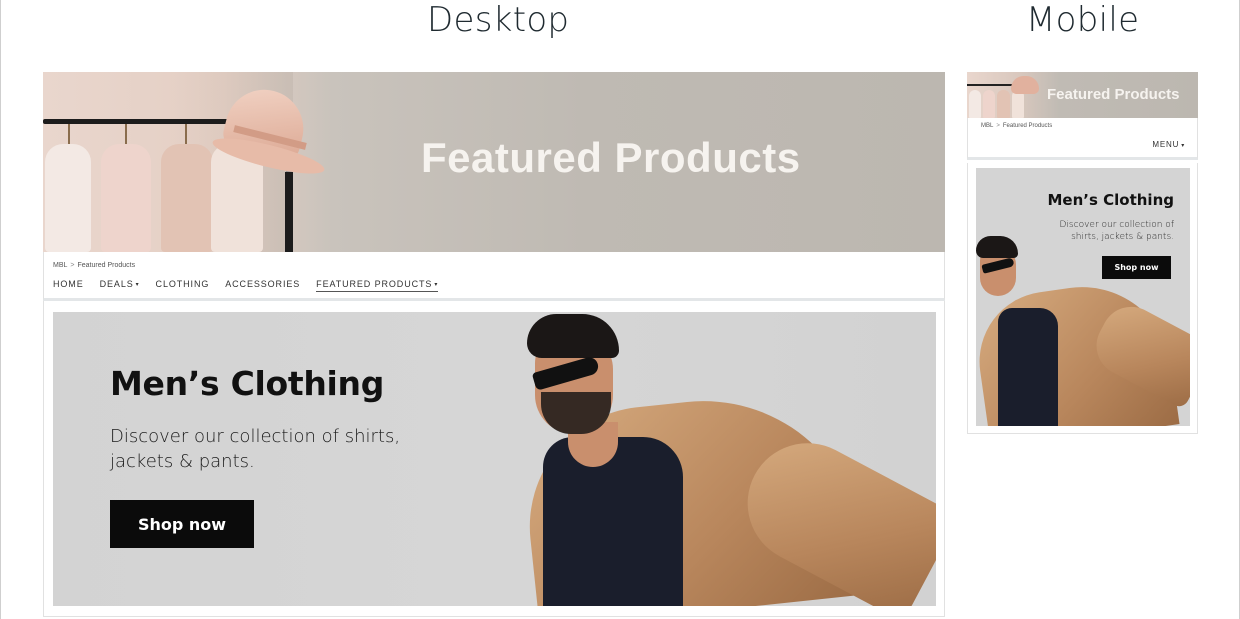 This screenshot has width=1240, height=619. Describe the element at coordinates (187, 198) in the screenshot. I see `garment-blouse` at that location.